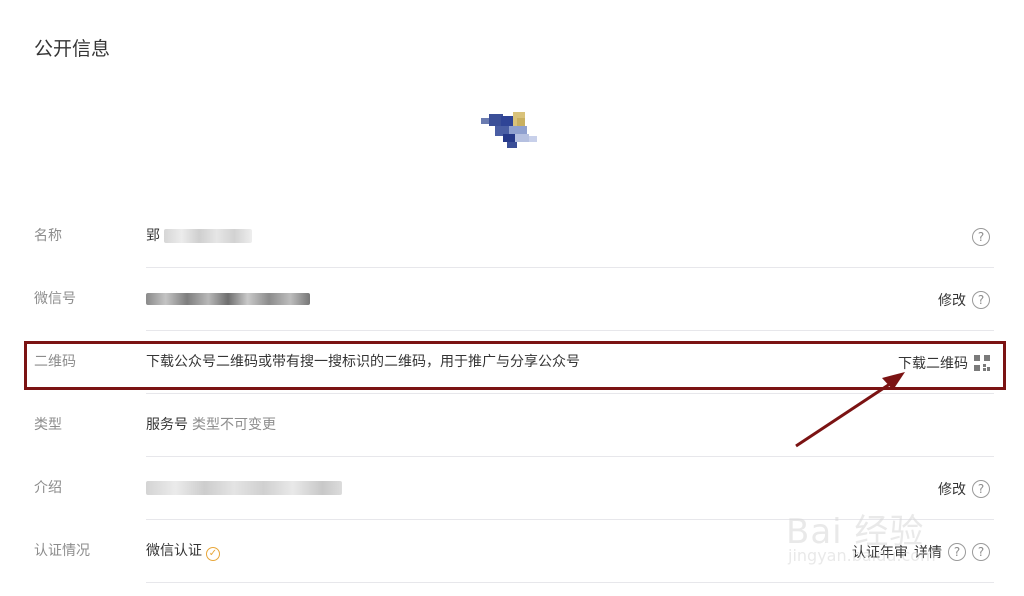  What do you see at coordinates (48, 236) in the screenshot?
I see `row-label: 名称` at bounding box center [48, 236].